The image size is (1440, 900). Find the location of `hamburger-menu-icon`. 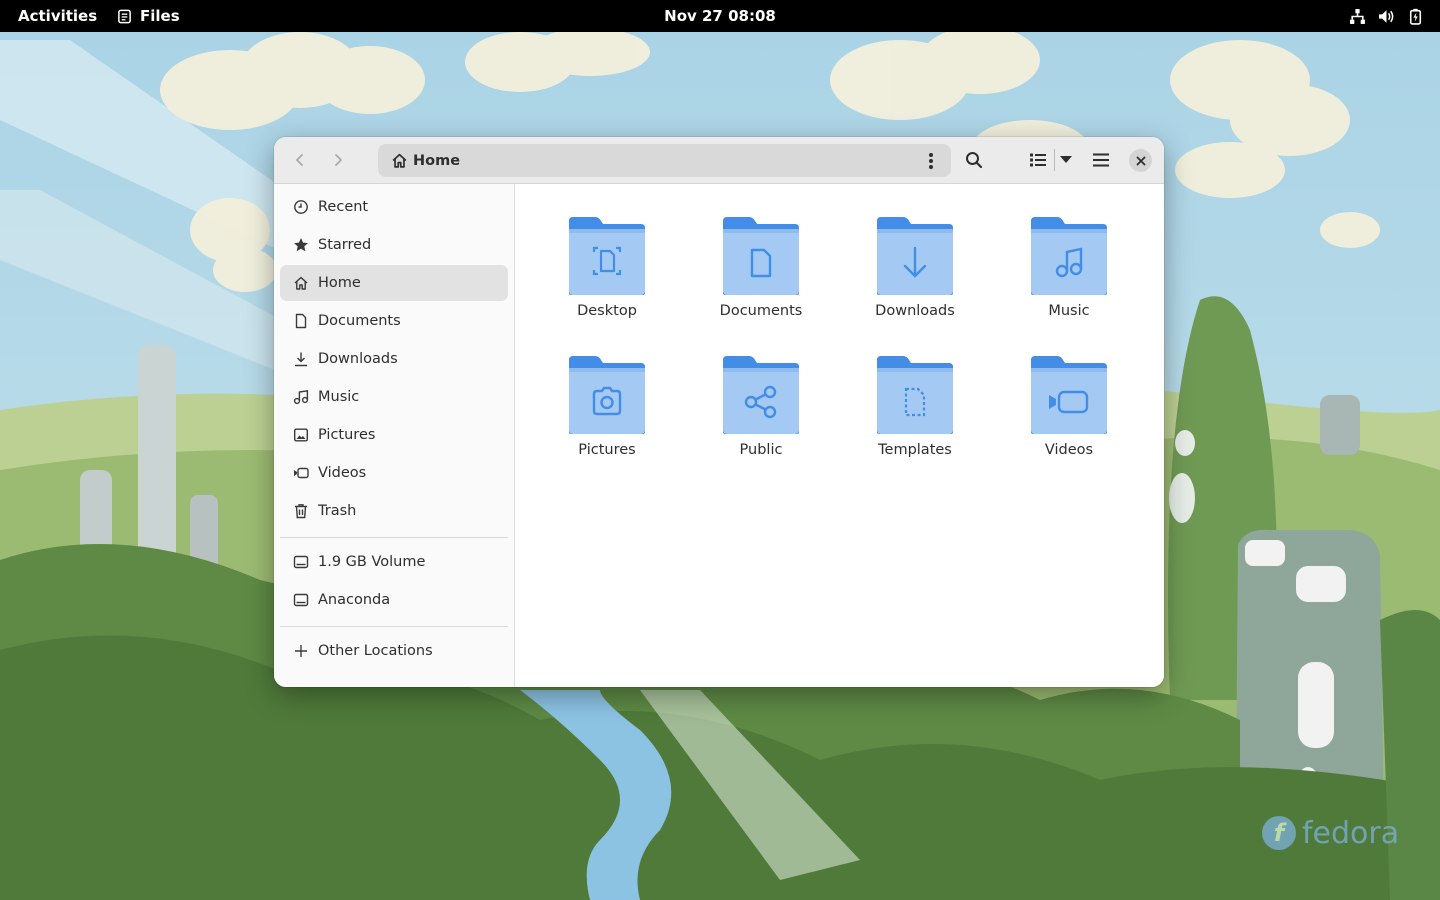

hamburger-menu-icon is located at coordinates (1101, 160).